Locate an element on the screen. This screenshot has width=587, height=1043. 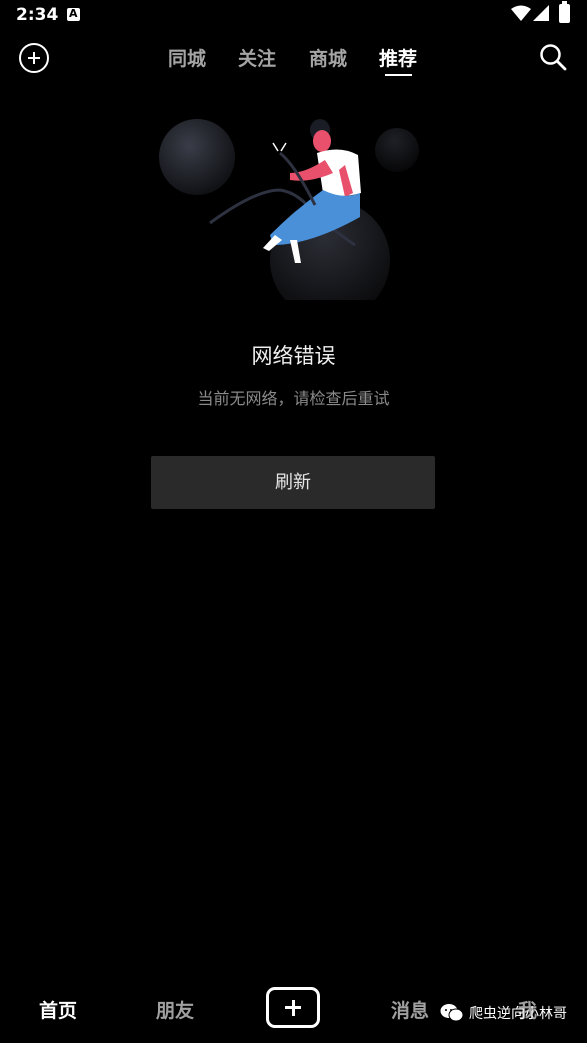
publish-button is located at coordinates (293, 1007).